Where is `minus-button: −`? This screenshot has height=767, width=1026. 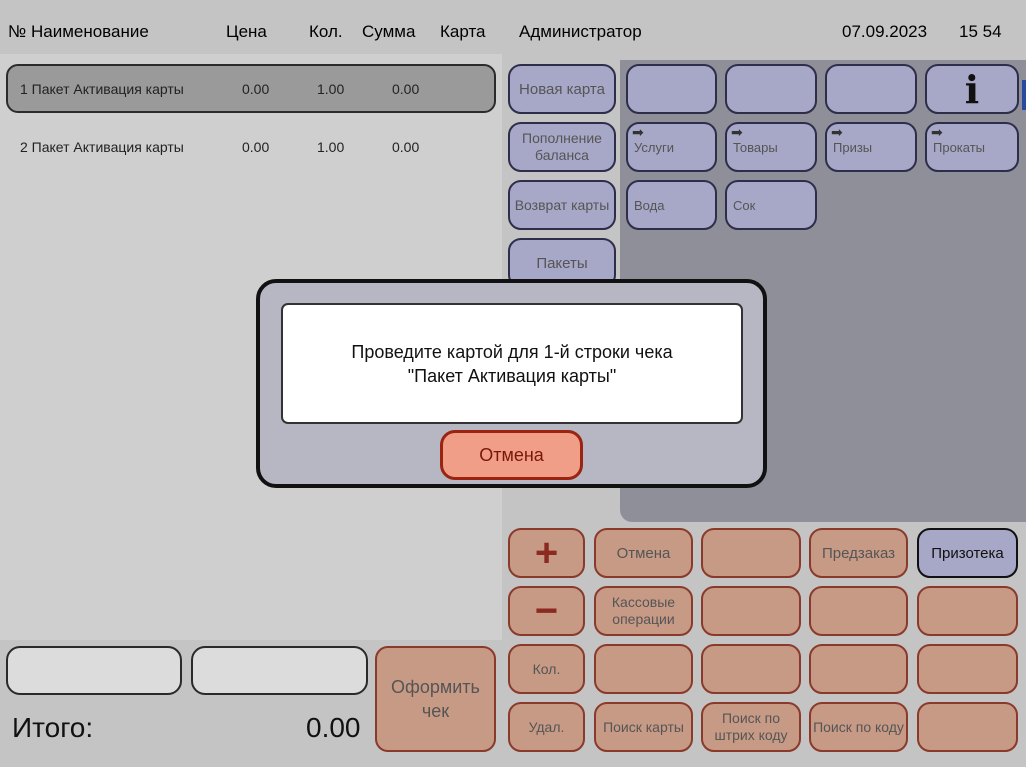 minus-button: − is located at coordinates (546, 611).